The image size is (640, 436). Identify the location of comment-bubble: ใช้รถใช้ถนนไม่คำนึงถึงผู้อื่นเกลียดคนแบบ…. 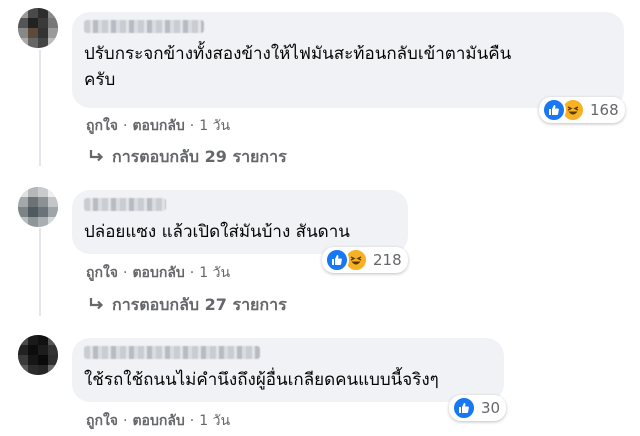
(288, 370).